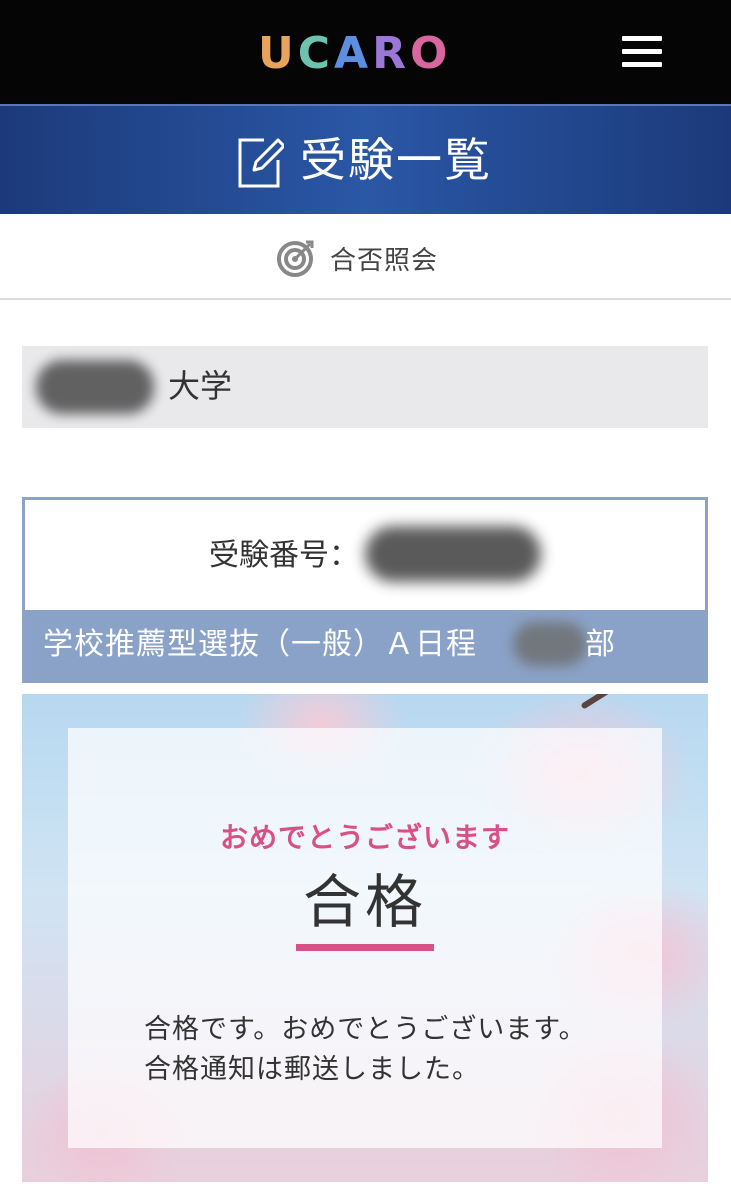 The width and height of the screenshot is (731, 1200). What do you see at coordinates (261, 163) in the screenshot?
I see `edit-note-icon` at bounding box center [261, 163].